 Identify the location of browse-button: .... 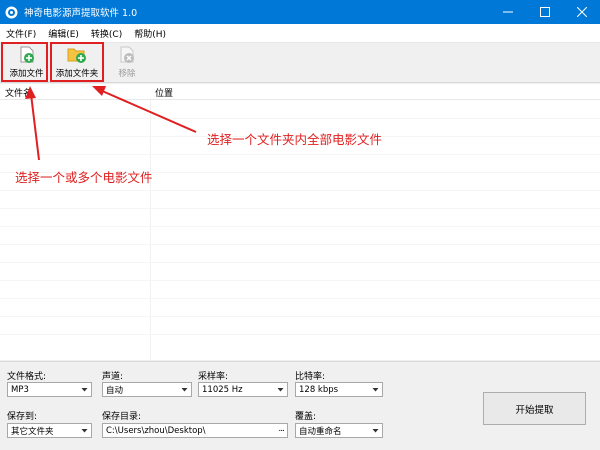
(281, 429).